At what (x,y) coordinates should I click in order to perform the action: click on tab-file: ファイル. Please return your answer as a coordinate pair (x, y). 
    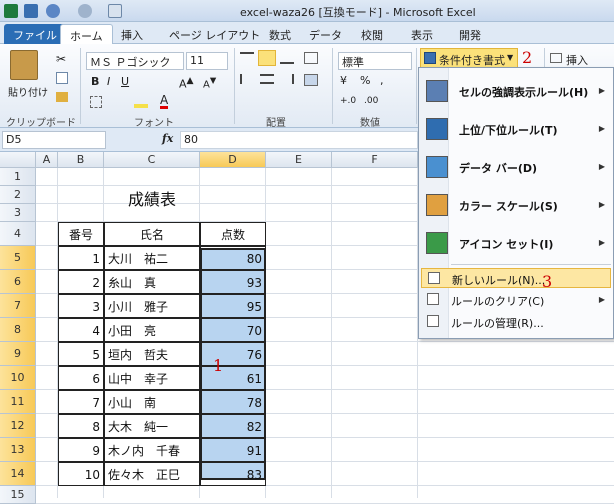
    Looking at the image, I should click on (35, 34).